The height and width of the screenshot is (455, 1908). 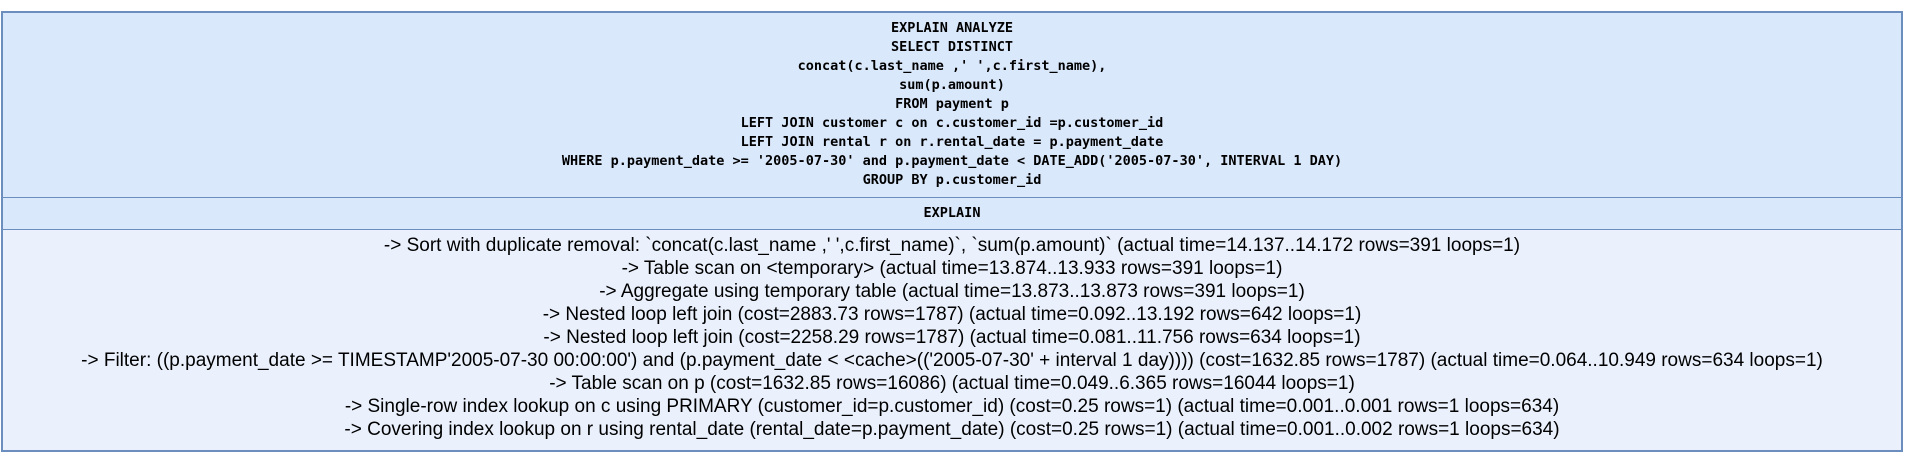 I want to click on query-line: FROM payment p, so click(x=952, y=104).